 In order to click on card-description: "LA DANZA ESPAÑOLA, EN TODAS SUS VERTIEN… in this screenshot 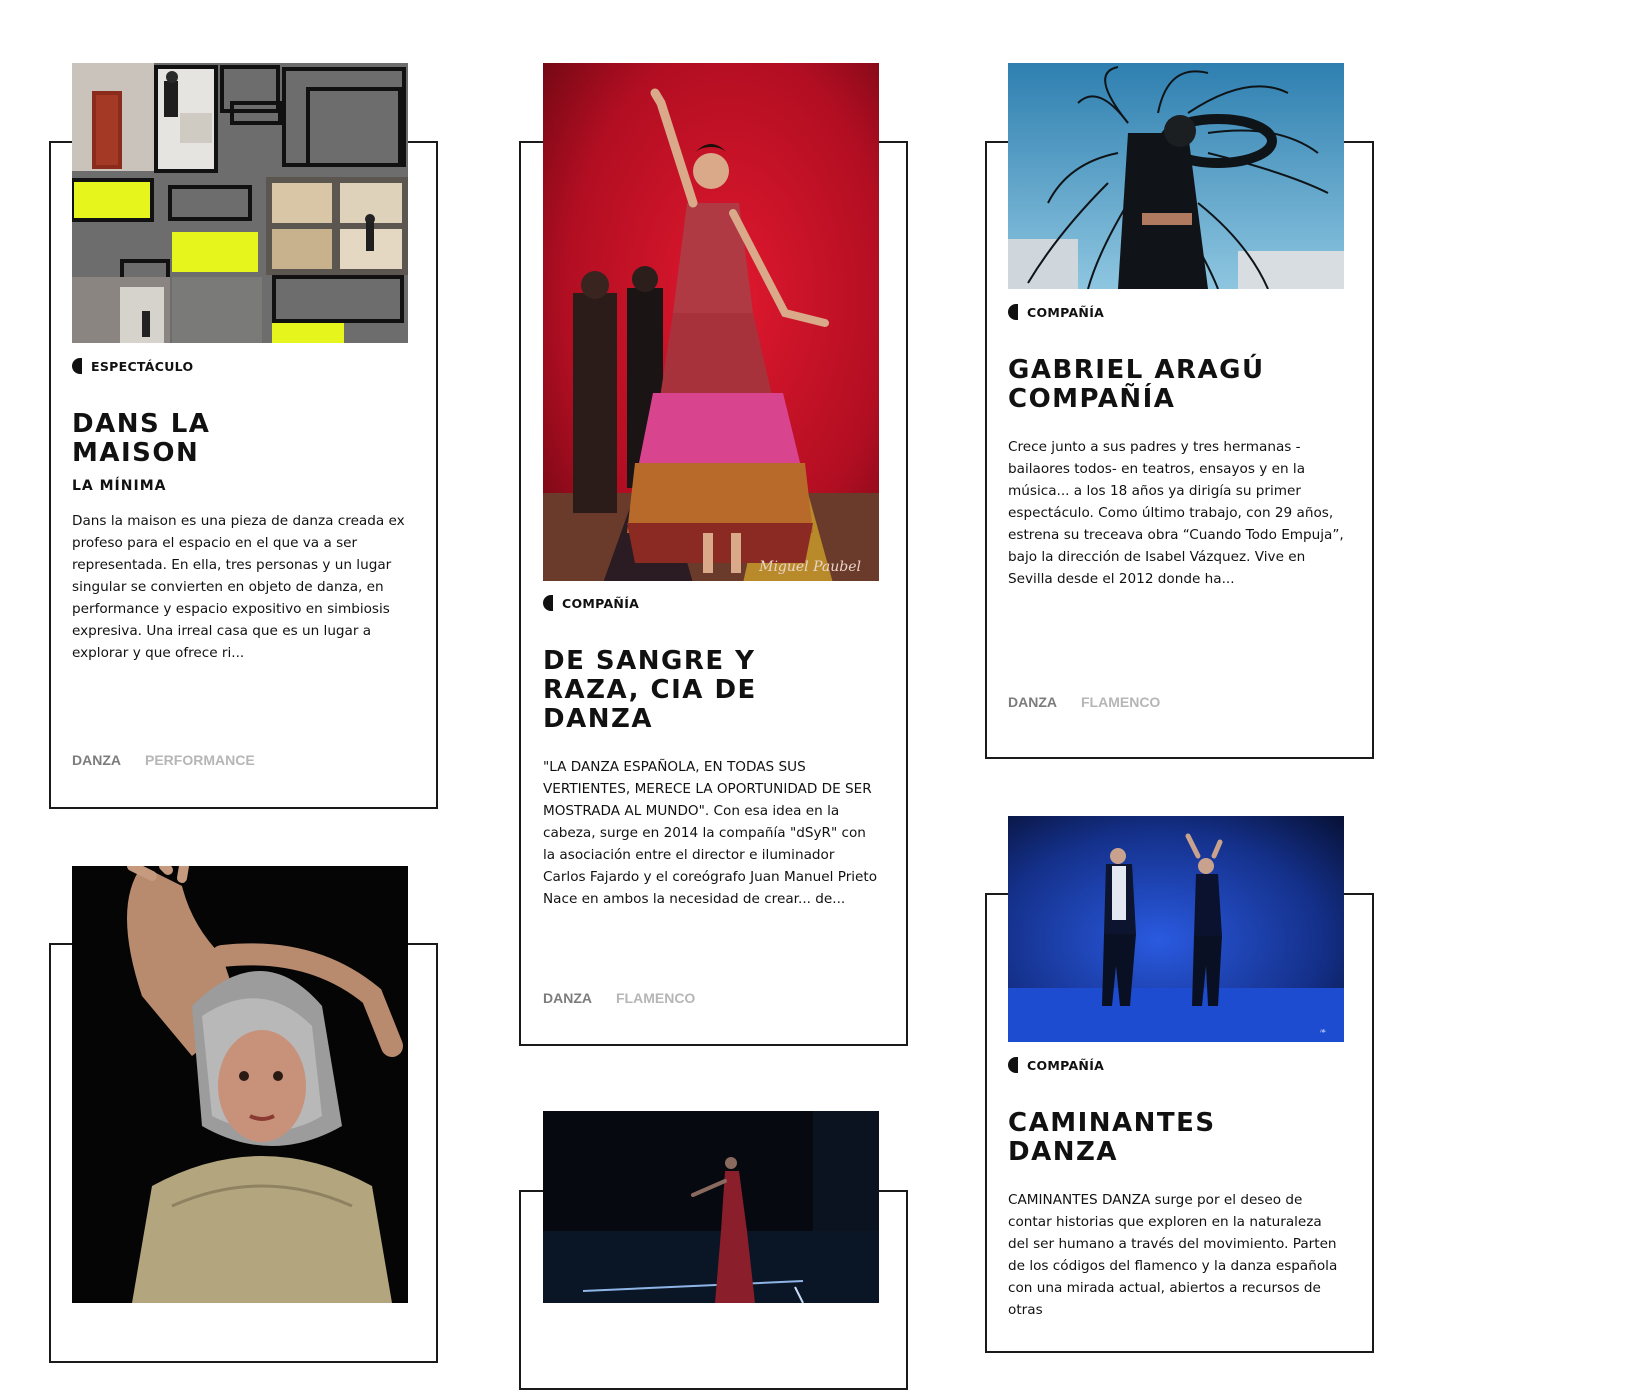, I will do `click(710, 833)`.